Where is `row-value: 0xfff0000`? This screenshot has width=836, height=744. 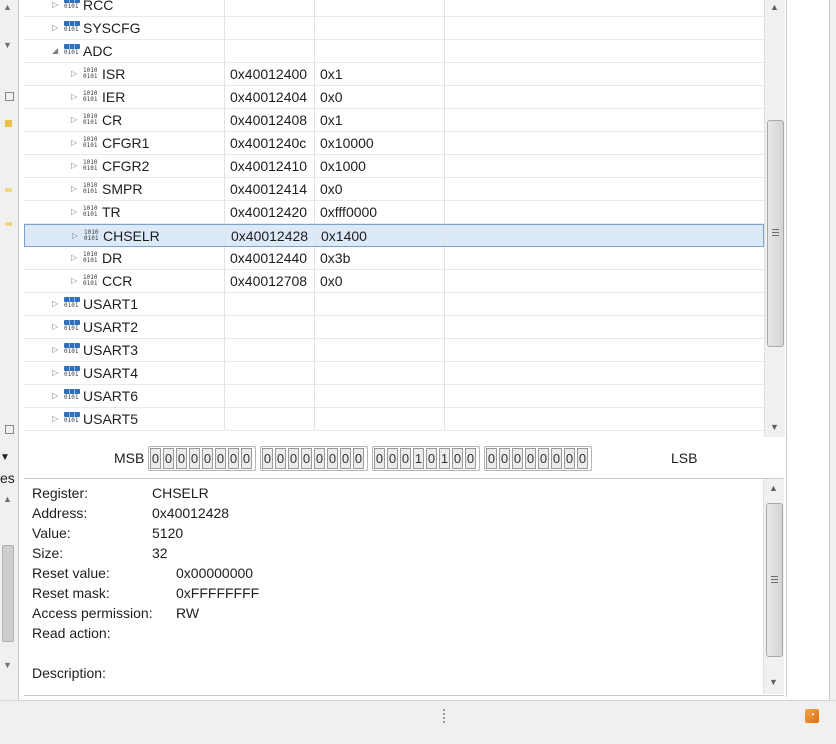
row-value: 0xfff0000 is located at coordinates (348, 212).